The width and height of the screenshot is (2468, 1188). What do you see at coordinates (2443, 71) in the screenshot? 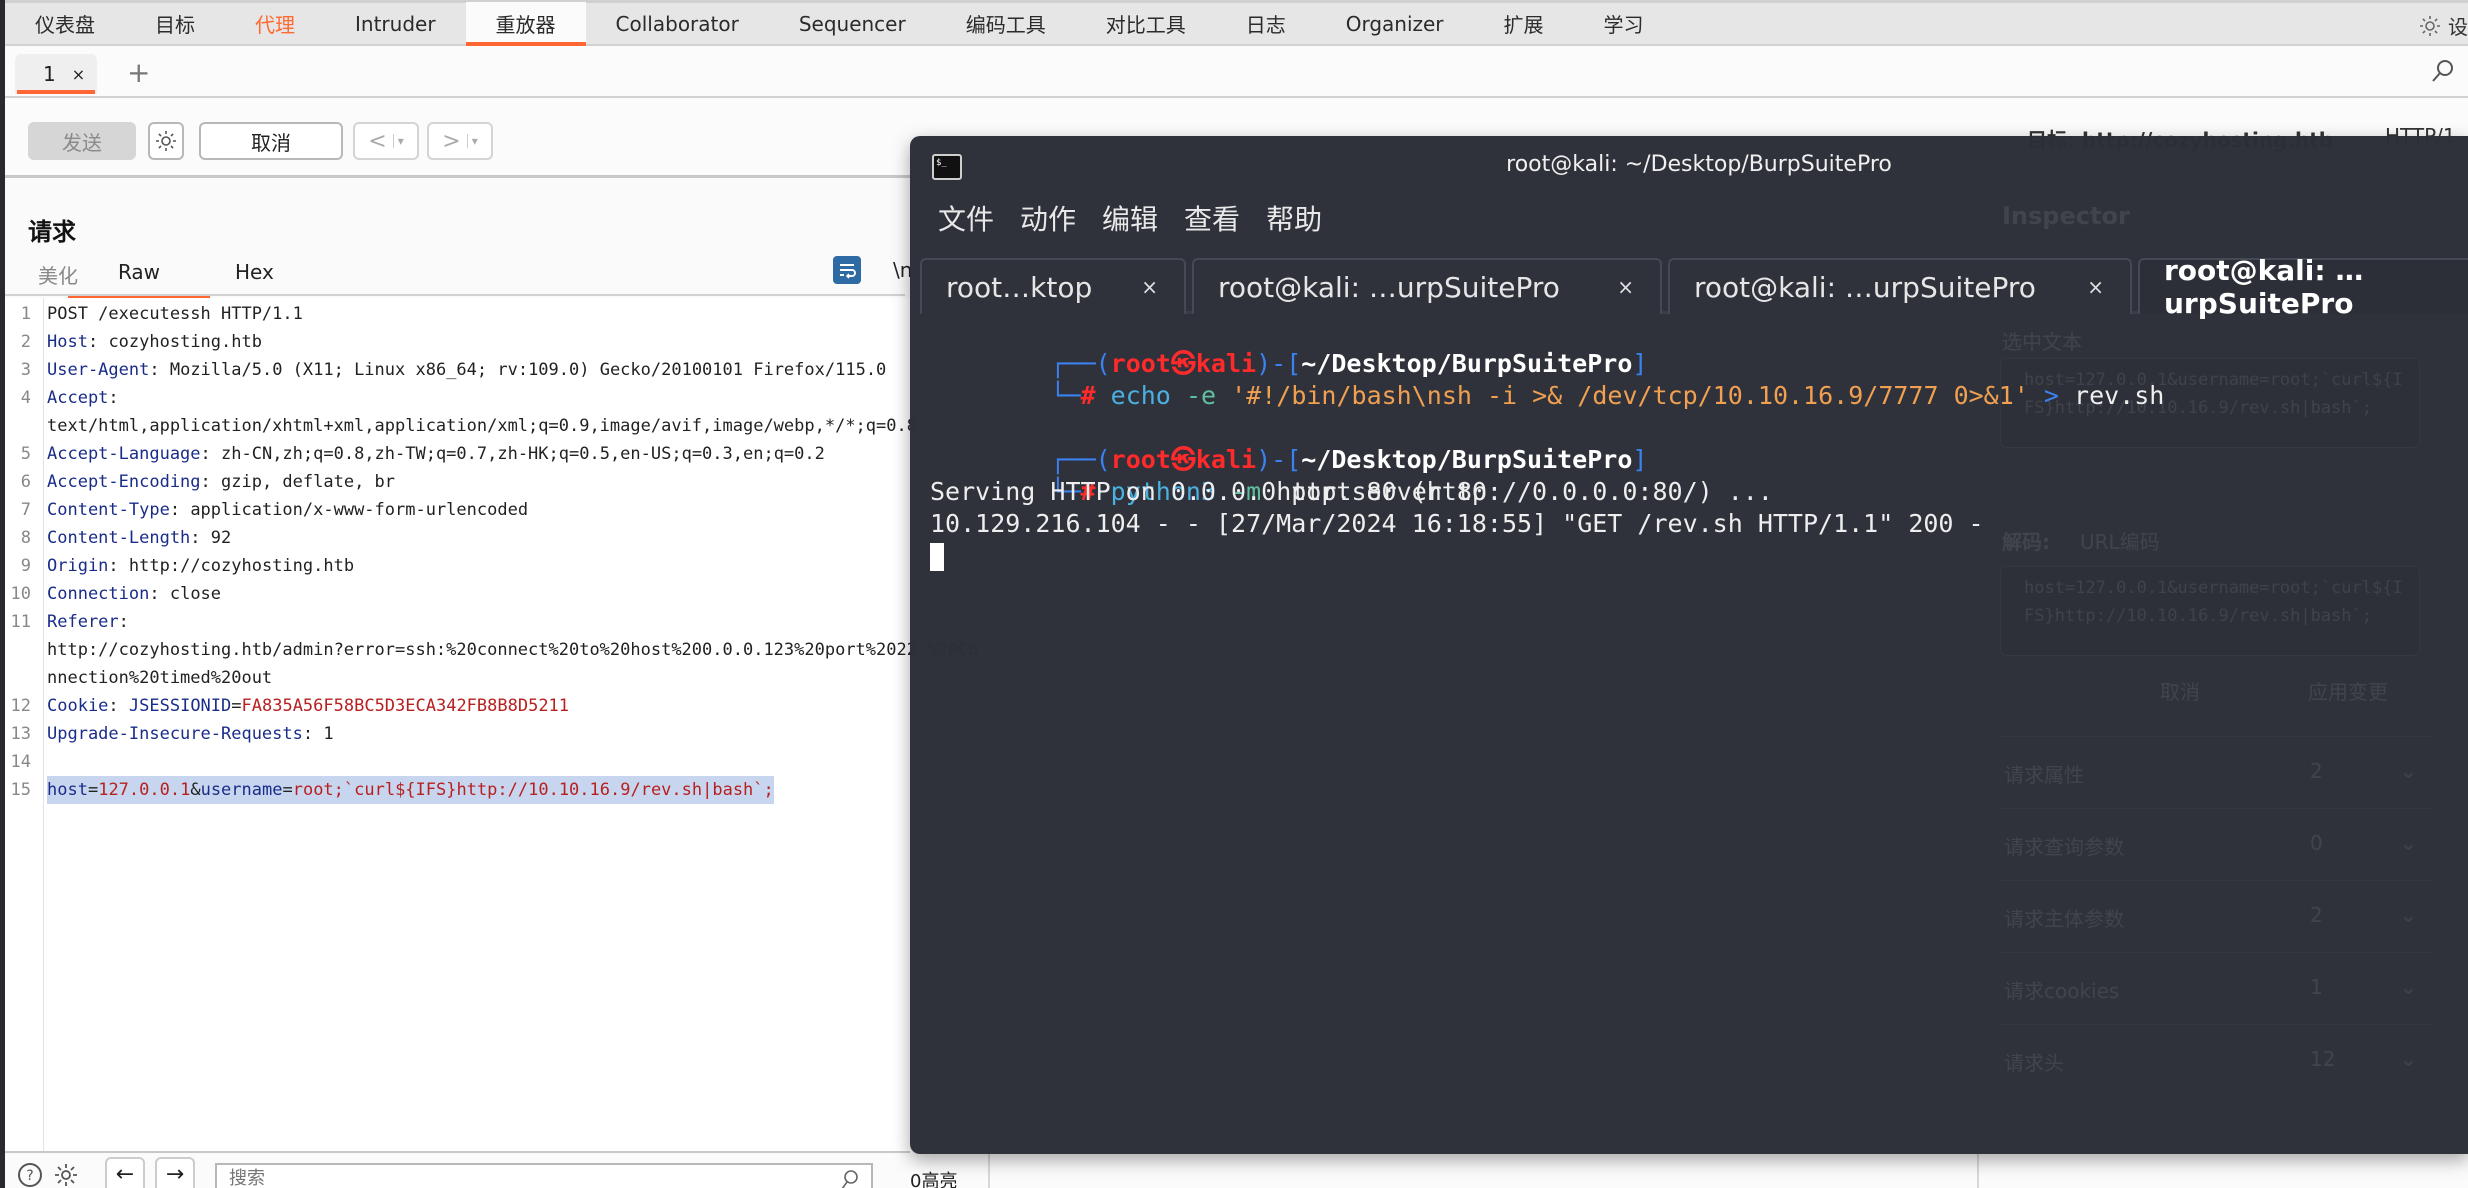
I see `search-icon` at bounding box center [2443, 71].